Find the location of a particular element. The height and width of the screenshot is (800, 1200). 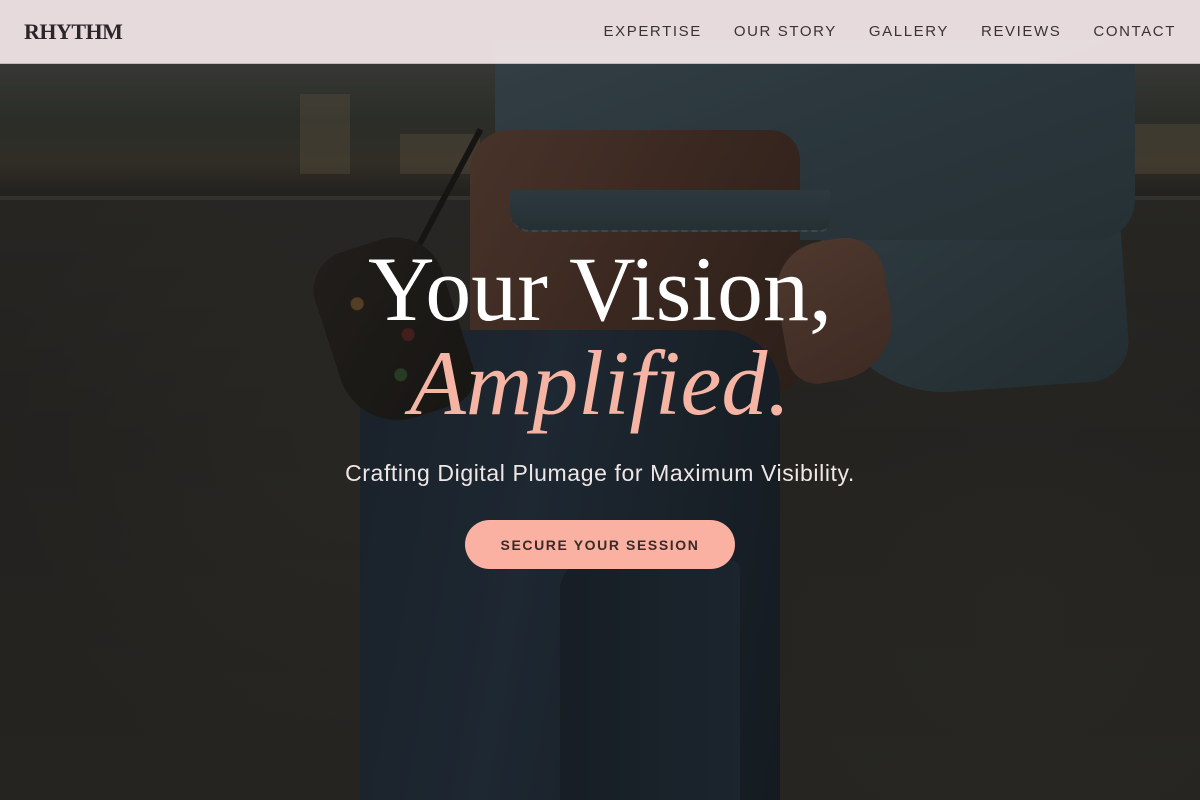

nav-link-reviews: REVIEWS is located at coordinates (1021, 31).